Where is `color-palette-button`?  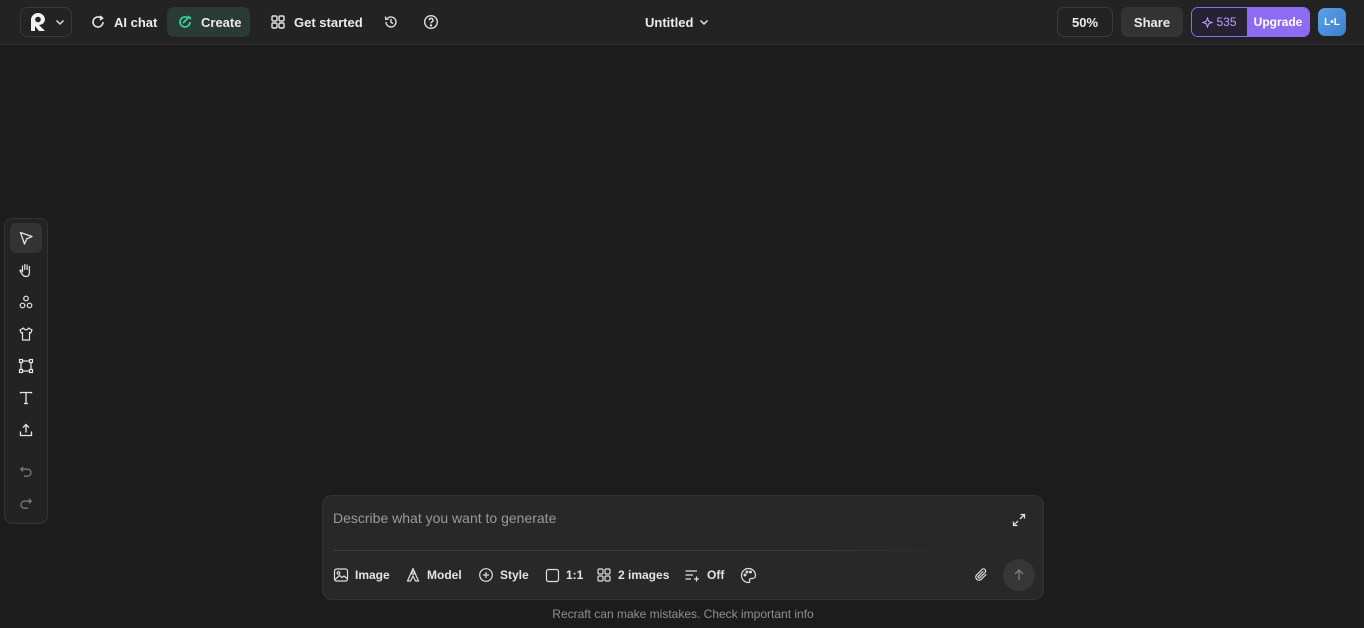 color-palette-button is located at coordinates (748, 575).